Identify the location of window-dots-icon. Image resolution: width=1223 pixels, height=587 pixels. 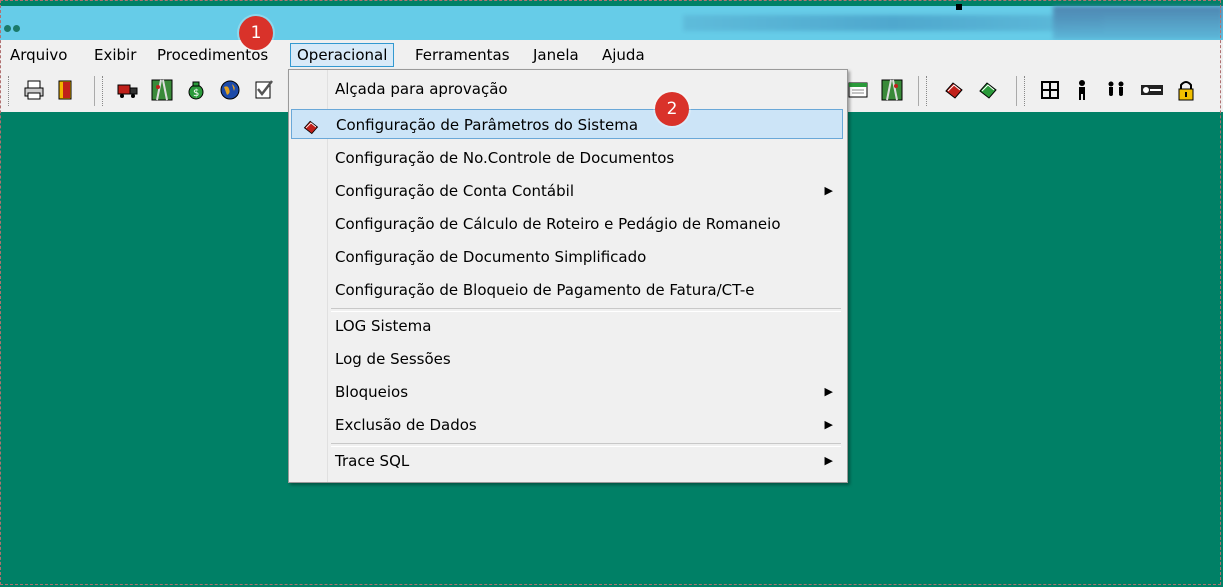
(13, 27).